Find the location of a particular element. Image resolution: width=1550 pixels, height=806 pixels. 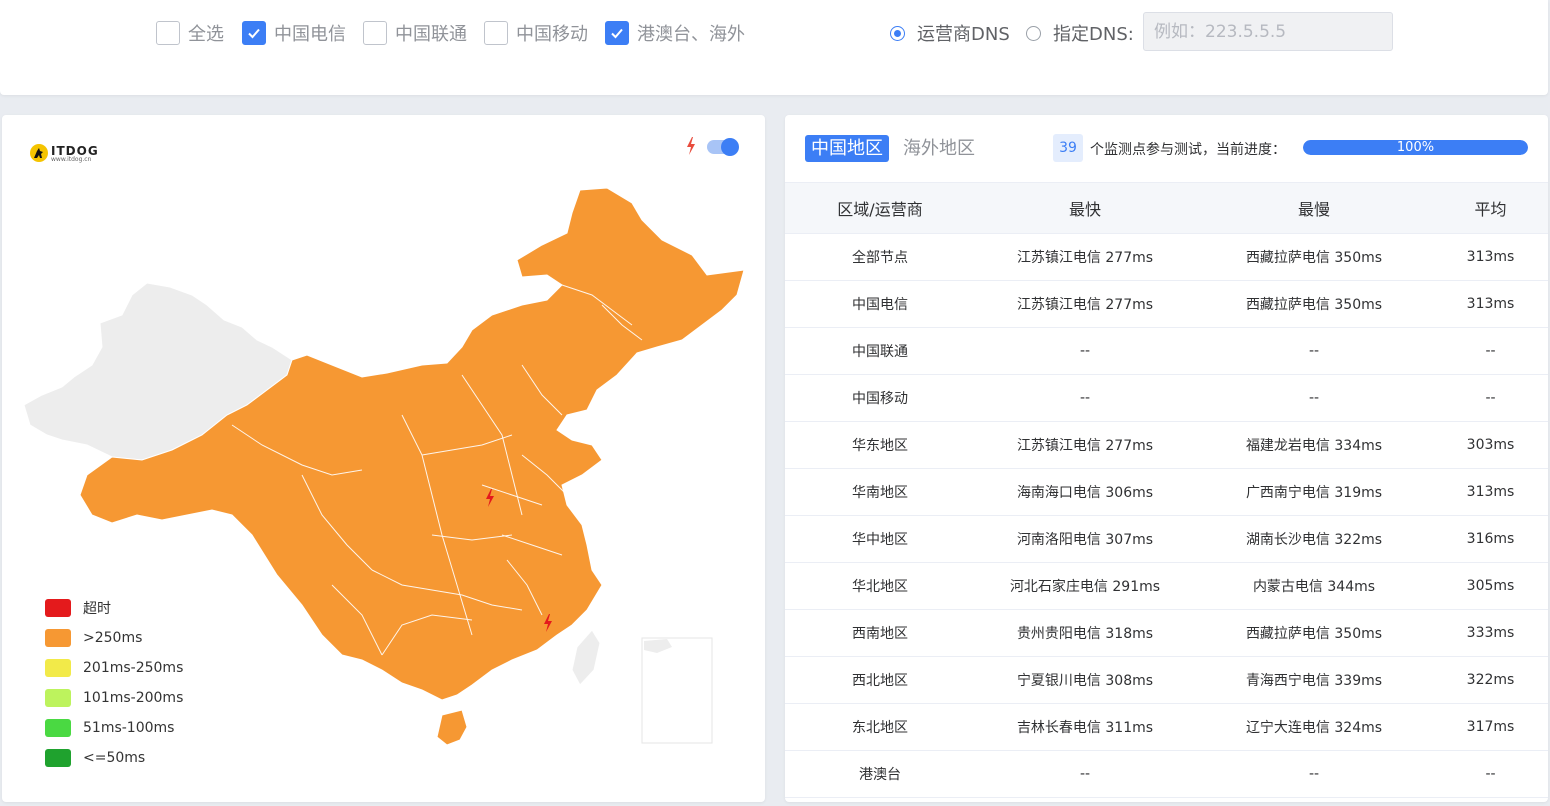

checkbox-china-mobile: 中国移动 is located at coordinates (536, 33).